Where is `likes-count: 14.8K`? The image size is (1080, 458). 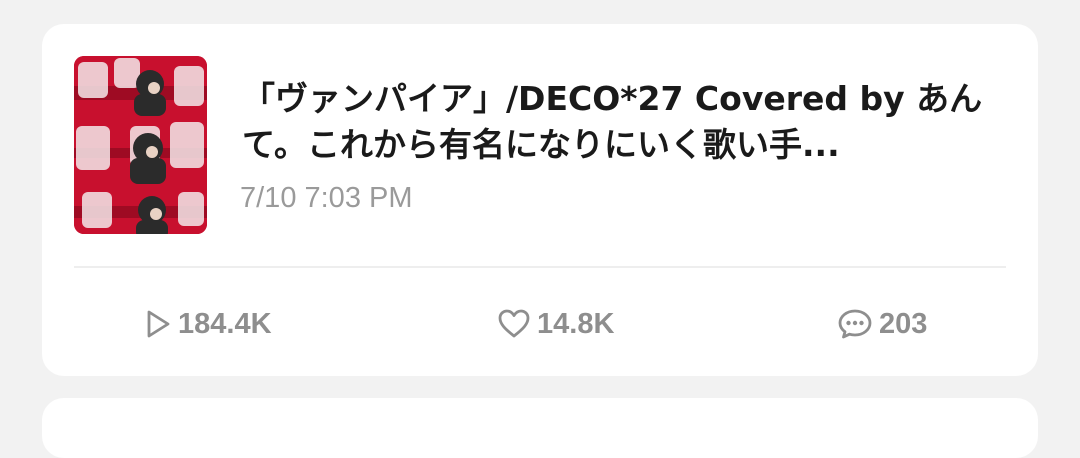
likes-count: 14.8K is located at coordinates (576, 323).